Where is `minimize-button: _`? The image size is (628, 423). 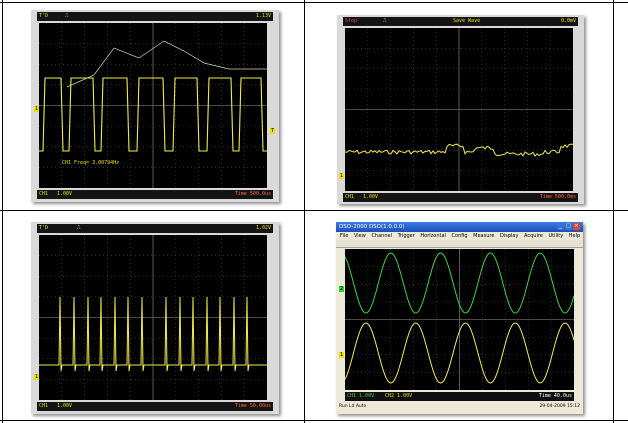 minimize-button: _ is located at coordinates (560, 226).